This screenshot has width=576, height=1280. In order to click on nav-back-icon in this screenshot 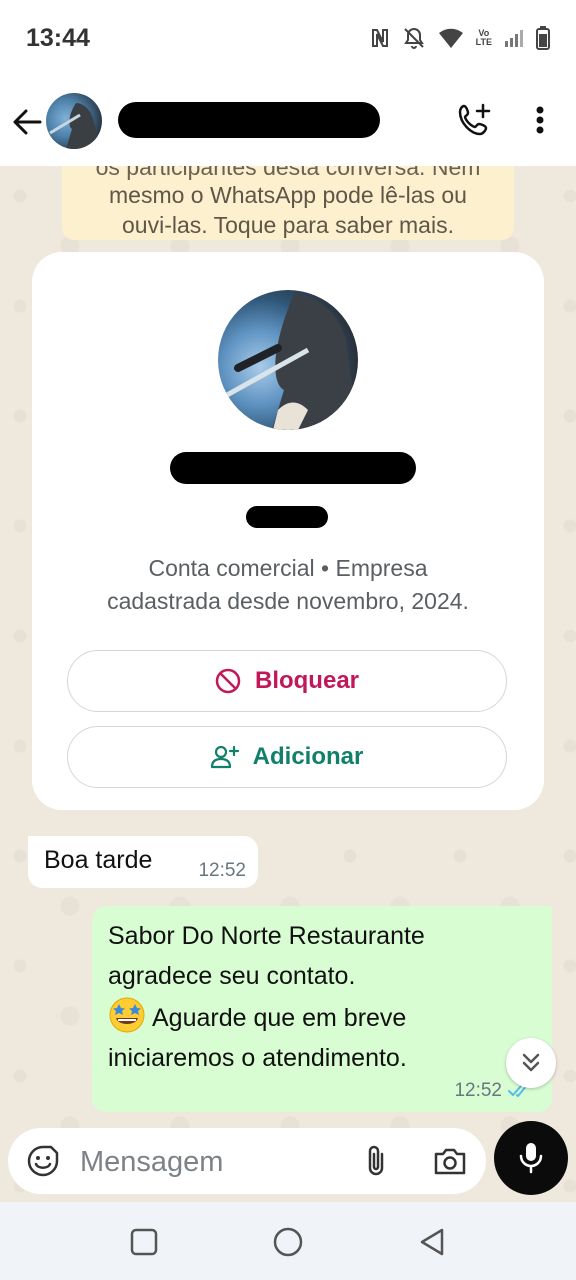, I will do `click(432, 1242)`.